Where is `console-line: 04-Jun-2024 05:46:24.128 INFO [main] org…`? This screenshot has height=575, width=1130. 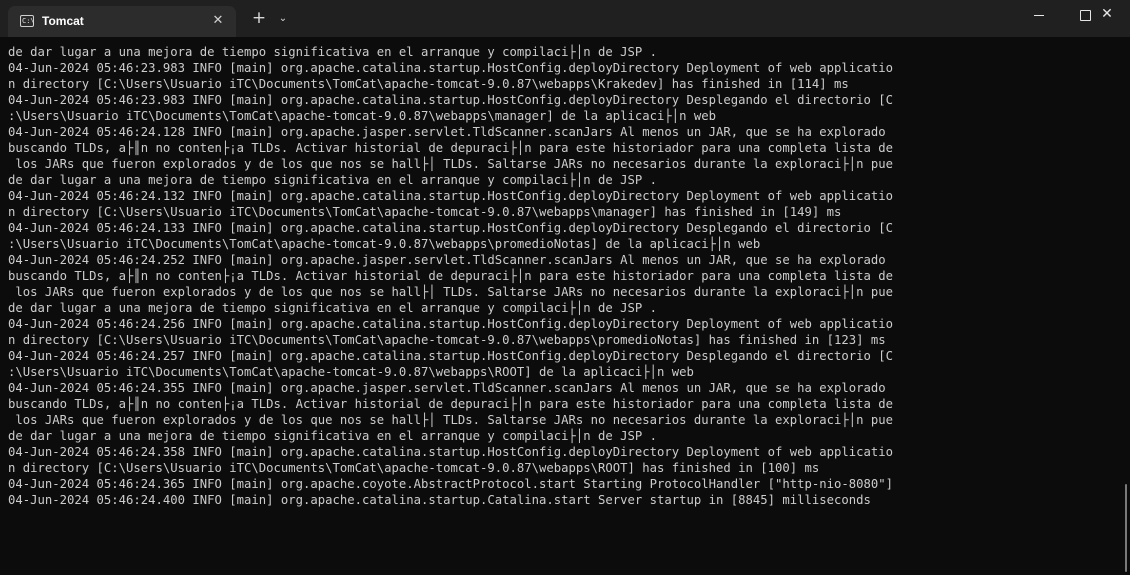 console-line: 04-Jun-2024 05:46:24.128 INFO [main] org… is located at coordinates (447, 132).